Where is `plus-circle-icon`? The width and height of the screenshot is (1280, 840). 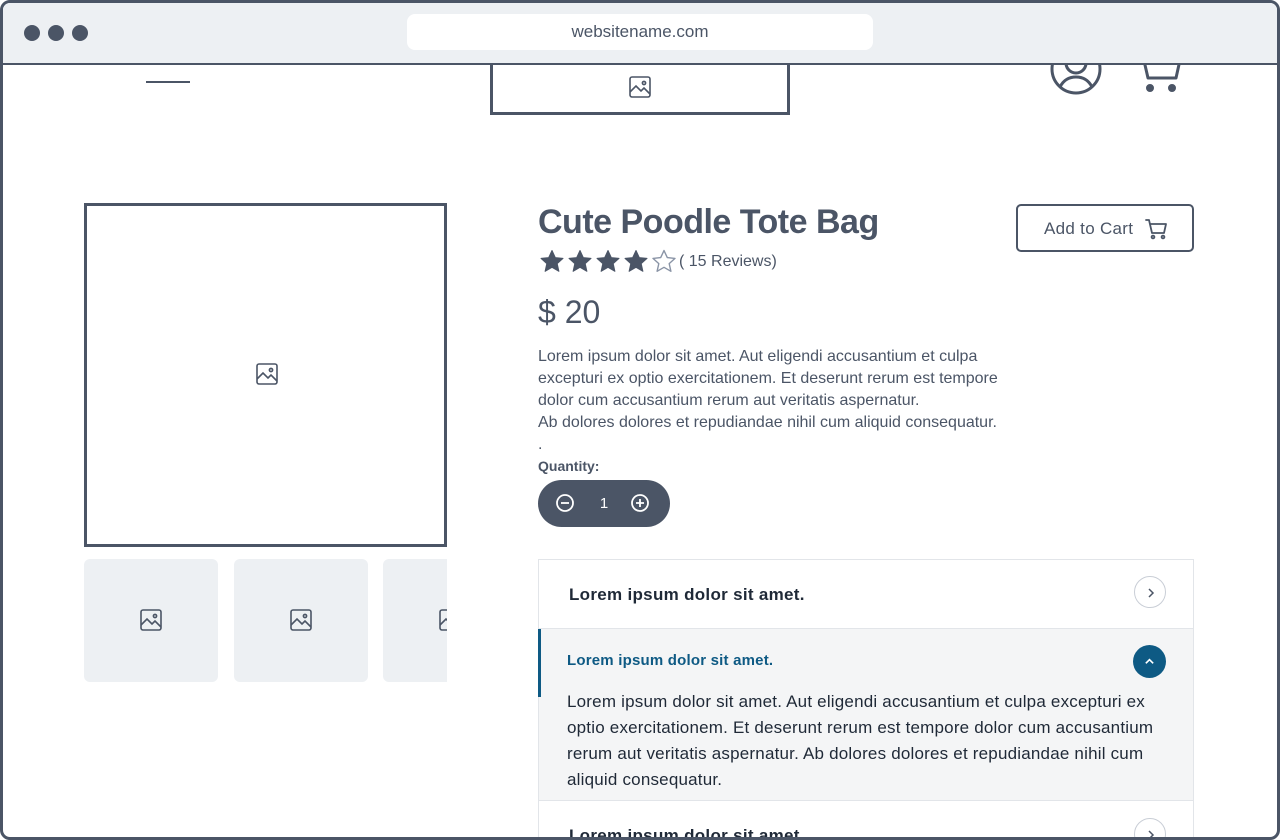 plus-circle-icon is located at coordinates (640, 503).